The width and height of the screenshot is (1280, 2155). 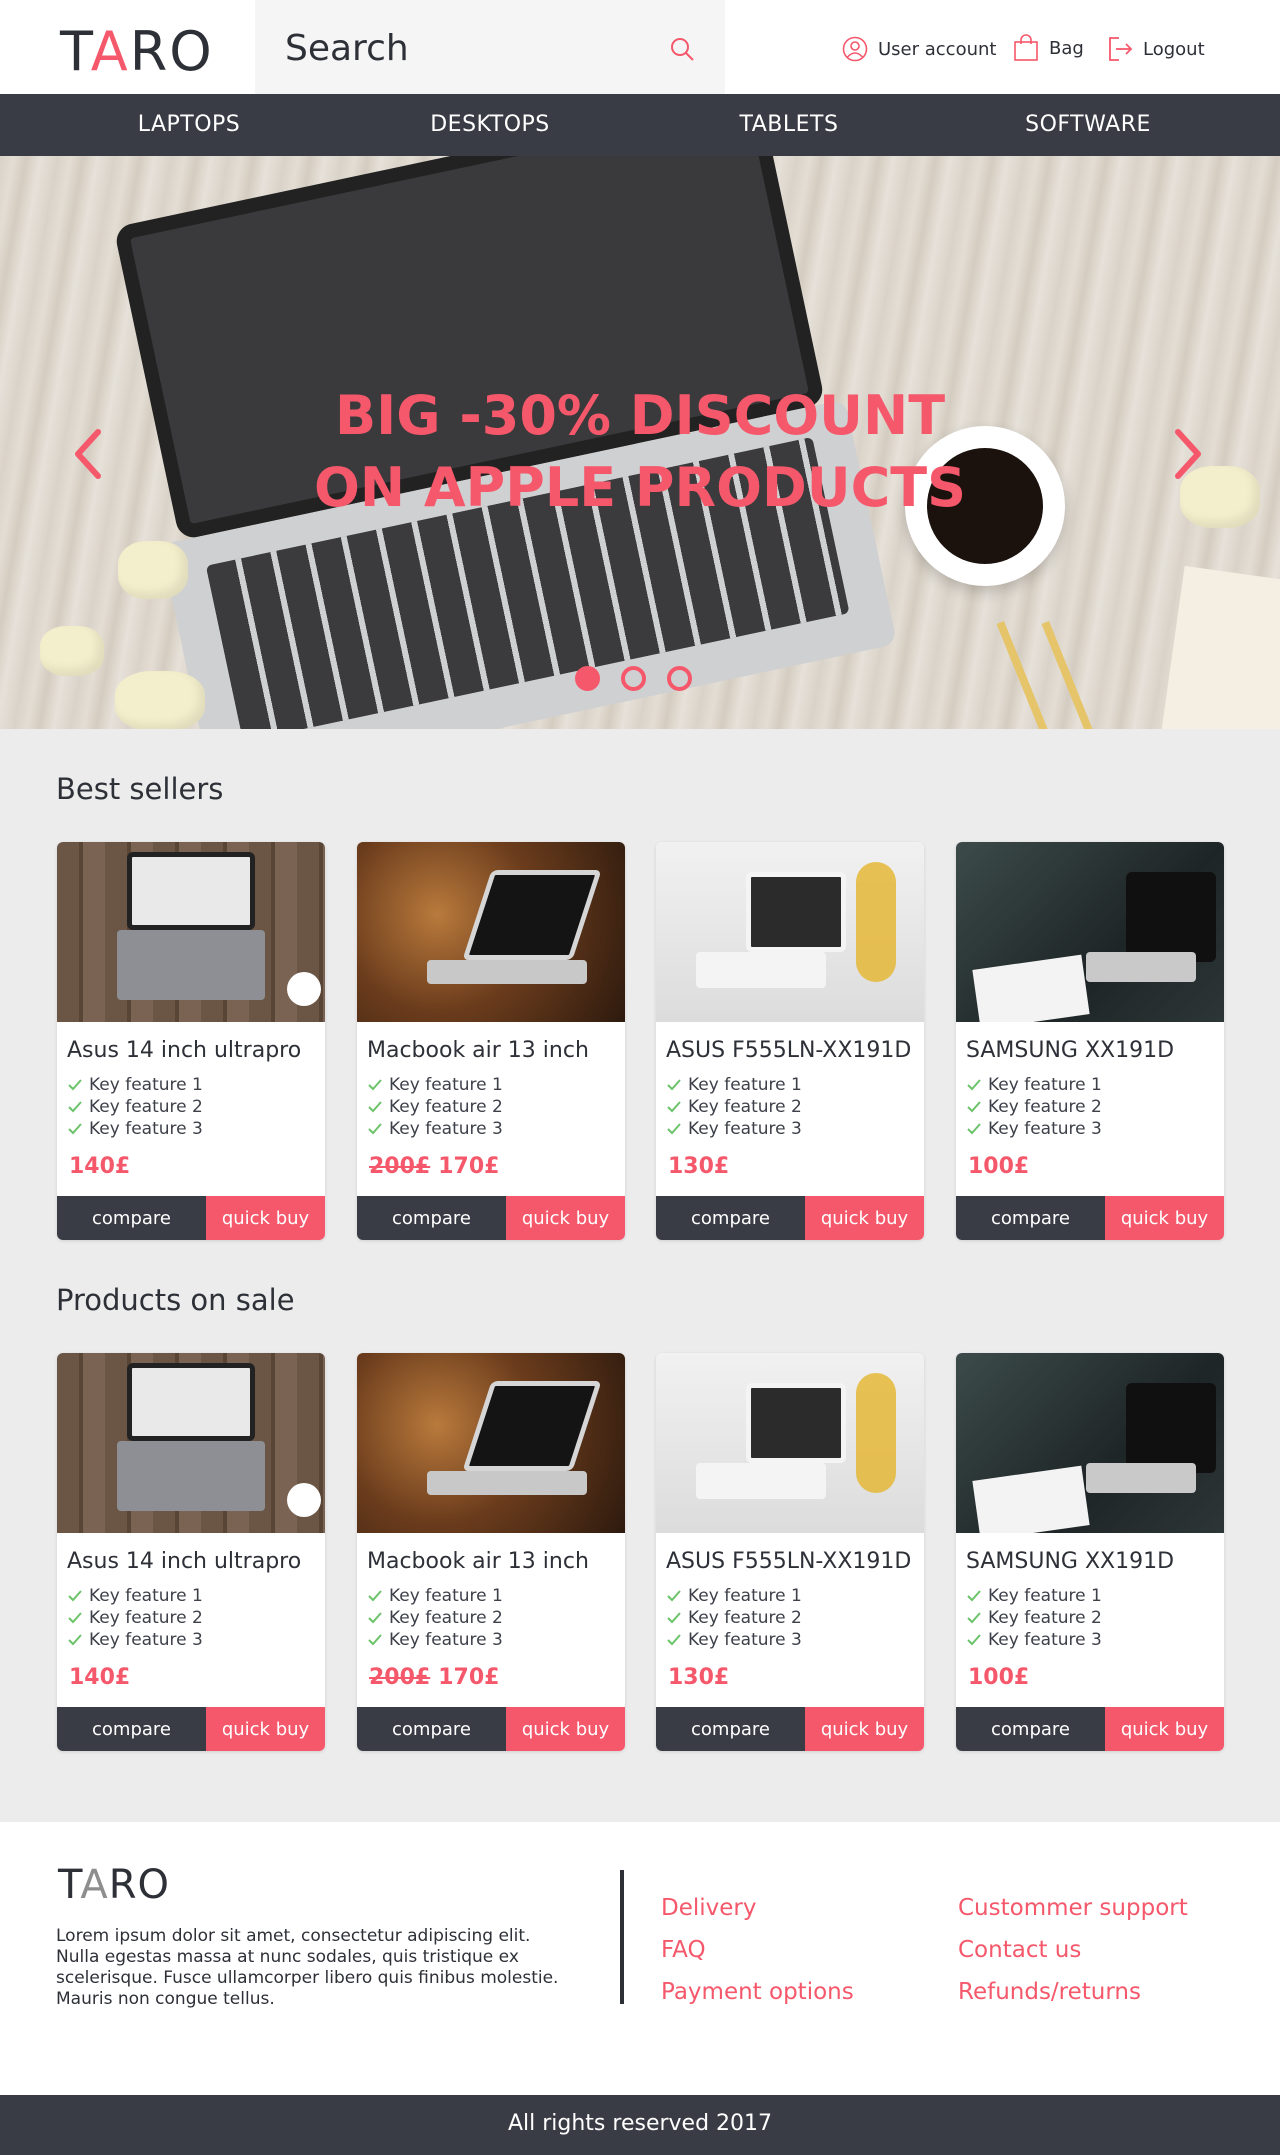 What do you see at coordinates (919, 49) in the screenshot?
I see `user-account-link: User account` at bounding box center [919, 49].